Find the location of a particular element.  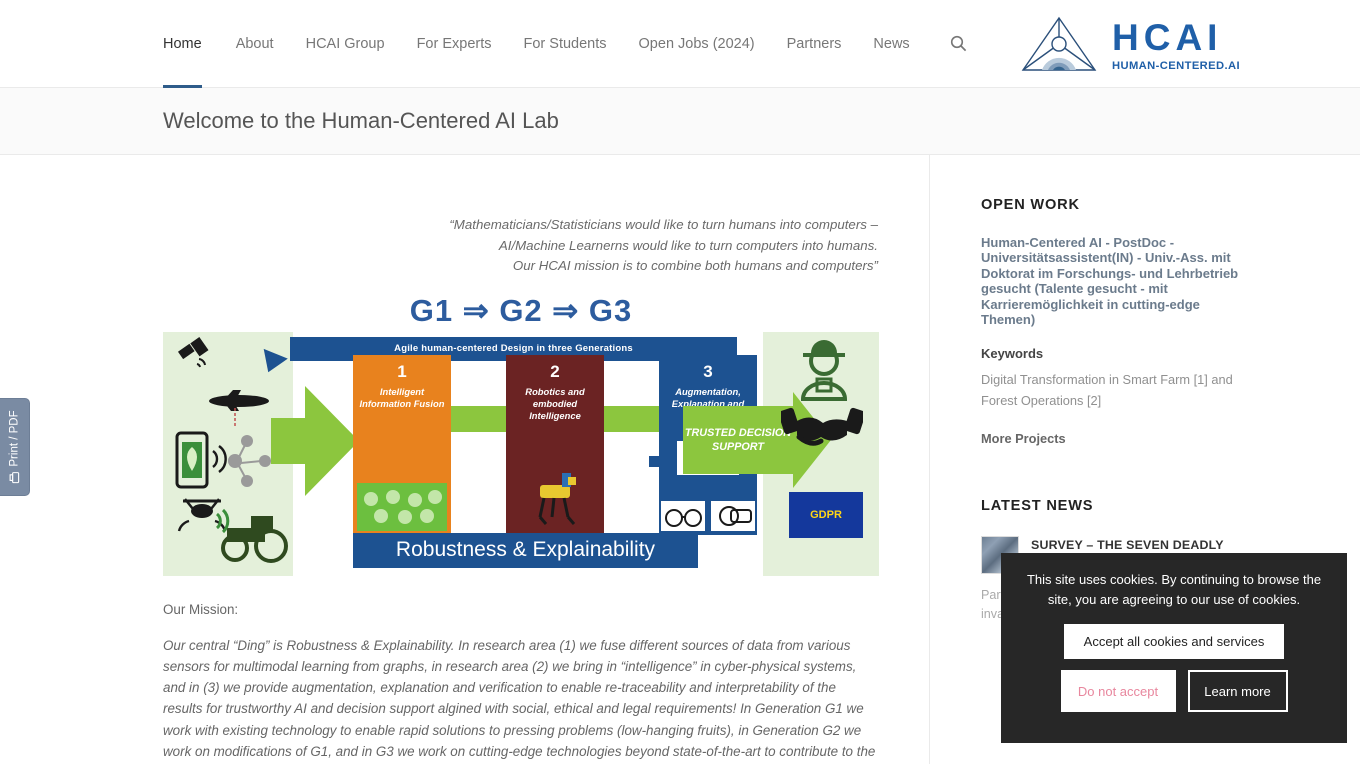

satellite-icon is located at coordinates (193, 351).